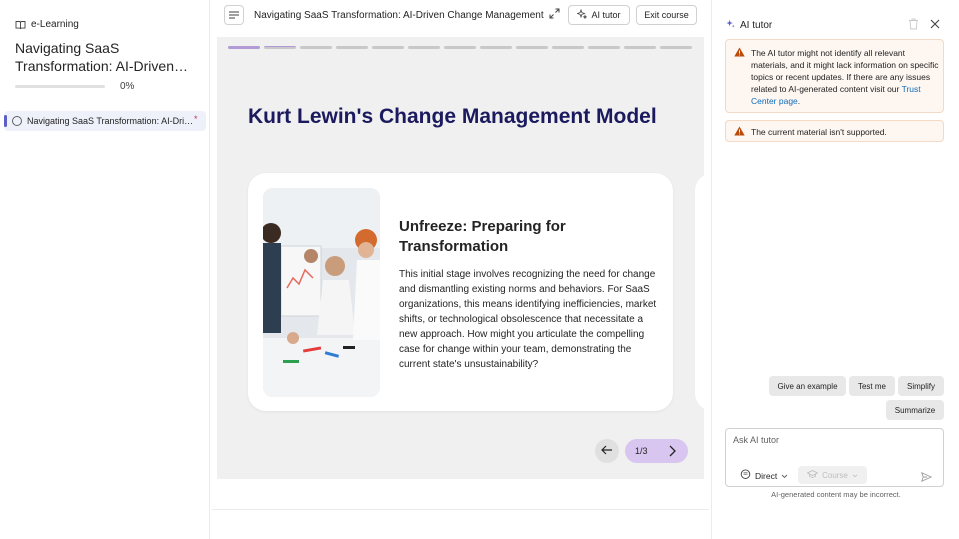 This screenshot has width=959, height=539. What do you see at coordinates (321, 292) in the screenshot?
I see `team-meeting-image` at bounding box center [321, 292].